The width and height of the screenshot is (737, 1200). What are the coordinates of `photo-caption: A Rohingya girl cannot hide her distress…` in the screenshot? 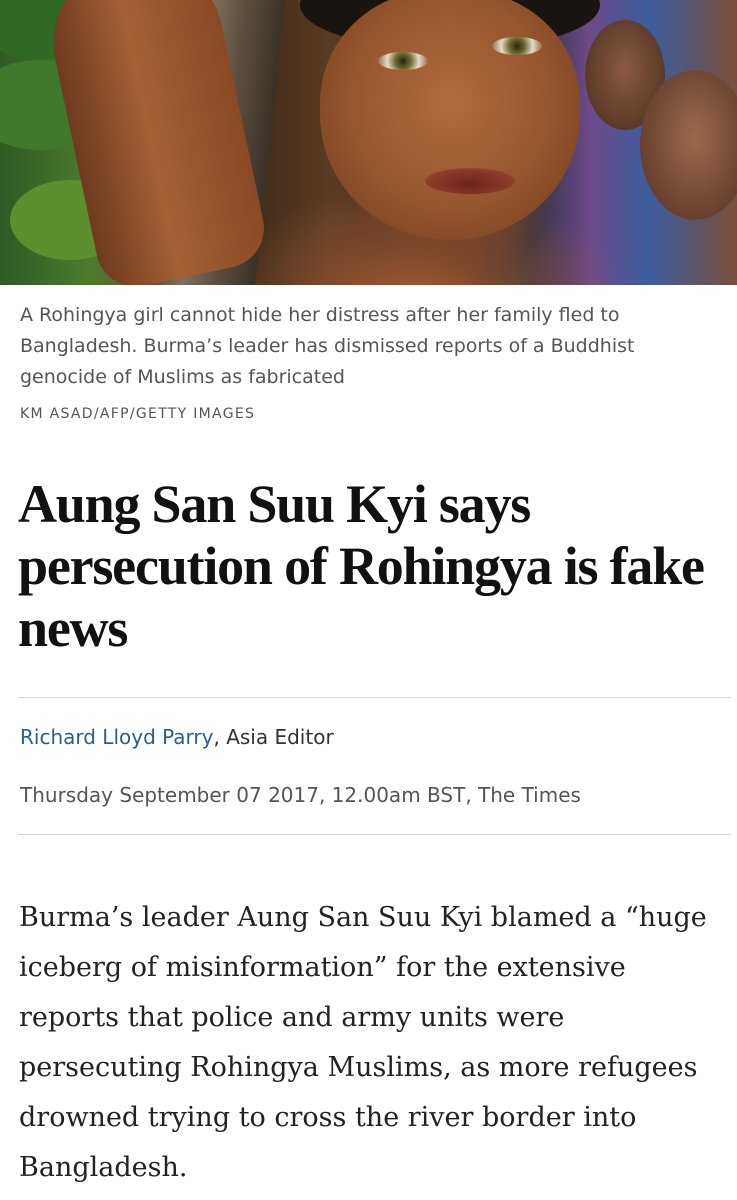 It's located at (327, 346).